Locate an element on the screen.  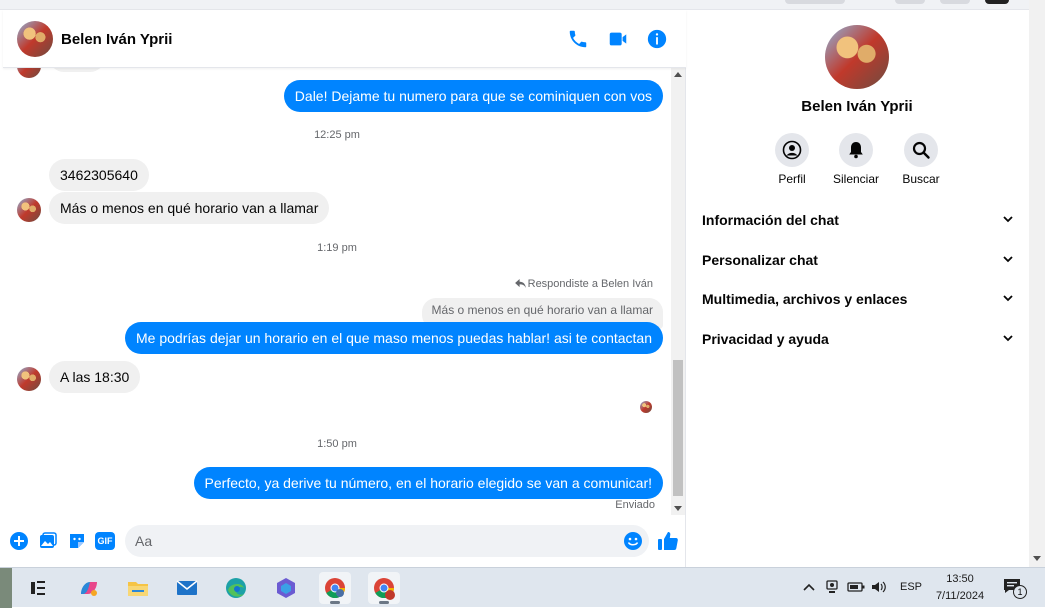
show-hidden-icons-chevron-icon is located at coordinates (809, 587).